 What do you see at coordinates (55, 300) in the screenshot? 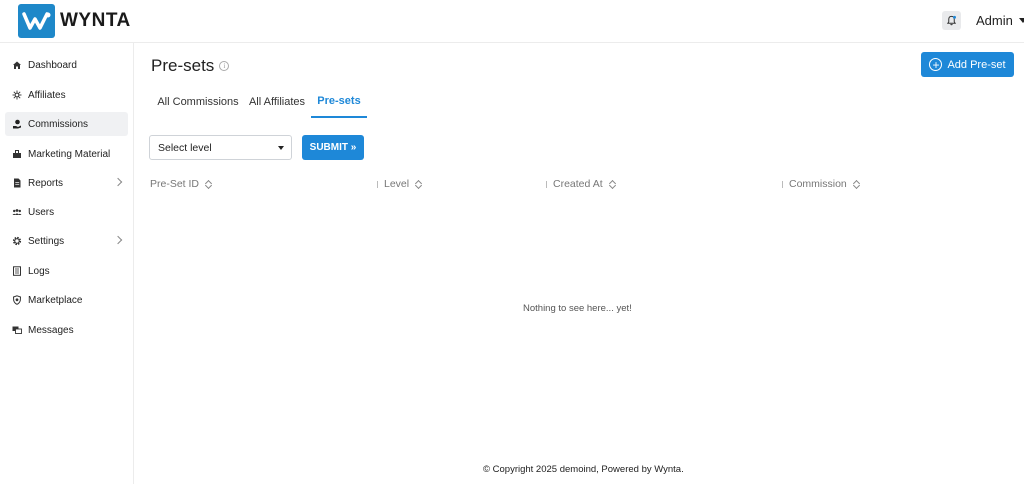
I see `sidebar-item-label: Marketplace` at bounding box center [55, 300].